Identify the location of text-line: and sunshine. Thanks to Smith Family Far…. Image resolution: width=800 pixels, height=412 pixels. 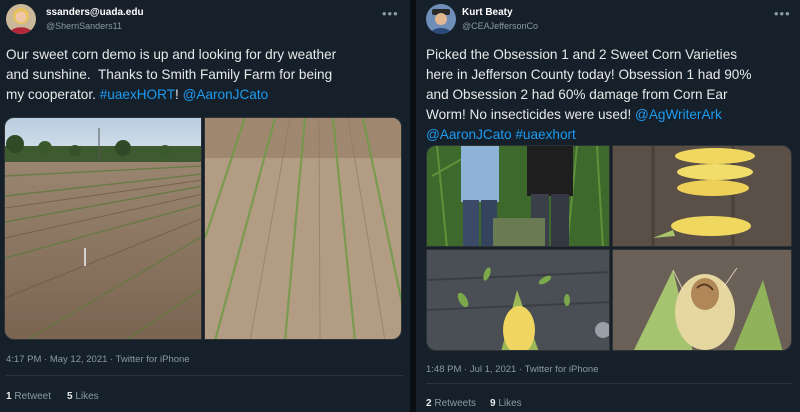
(169, 74).